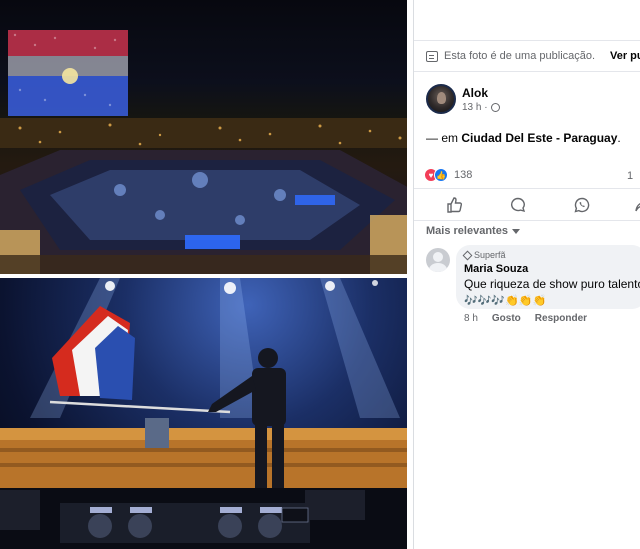 The width and height of the screenshot is (640, 549). What do you see at coordinates (515, 231) in the screenshot?
I see `chevron-down-icon` at bounding box center [515, 231].